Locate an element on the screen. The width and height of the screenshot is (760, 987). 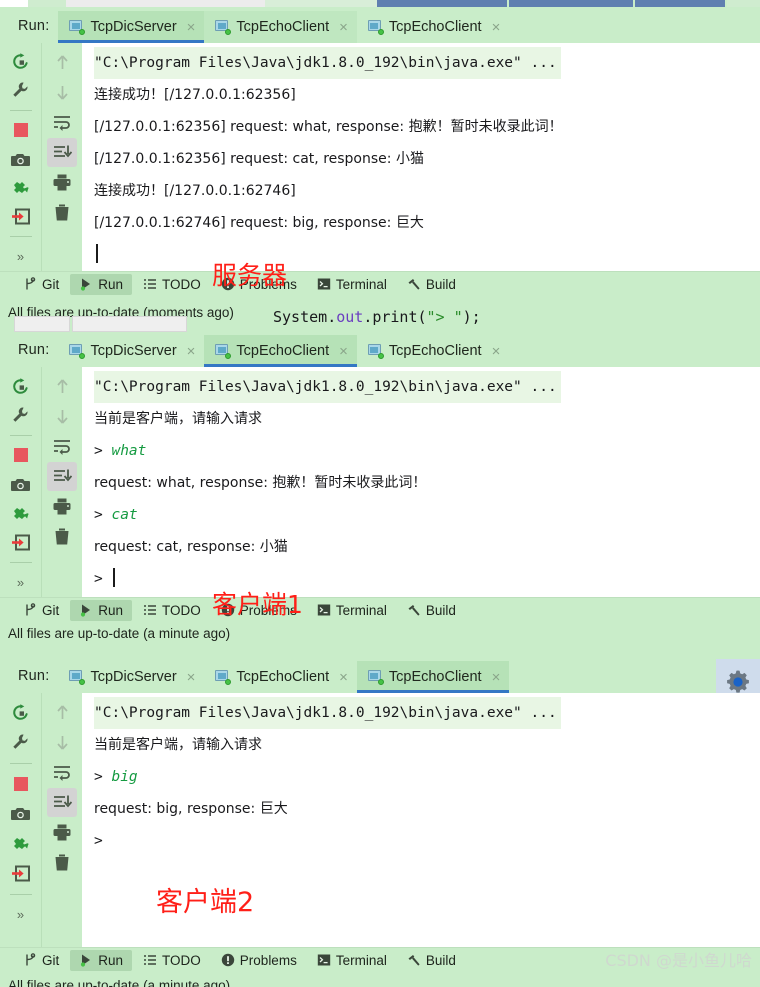
git-branch-icon is located at coordinates (31, 959).